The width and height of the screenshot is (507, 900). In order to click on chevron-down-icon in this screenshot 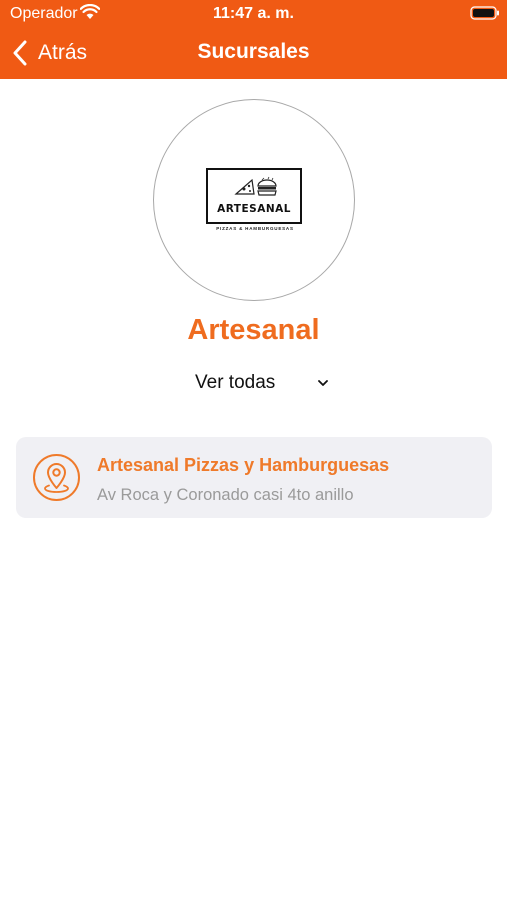, I will do `click(323, 383)`.